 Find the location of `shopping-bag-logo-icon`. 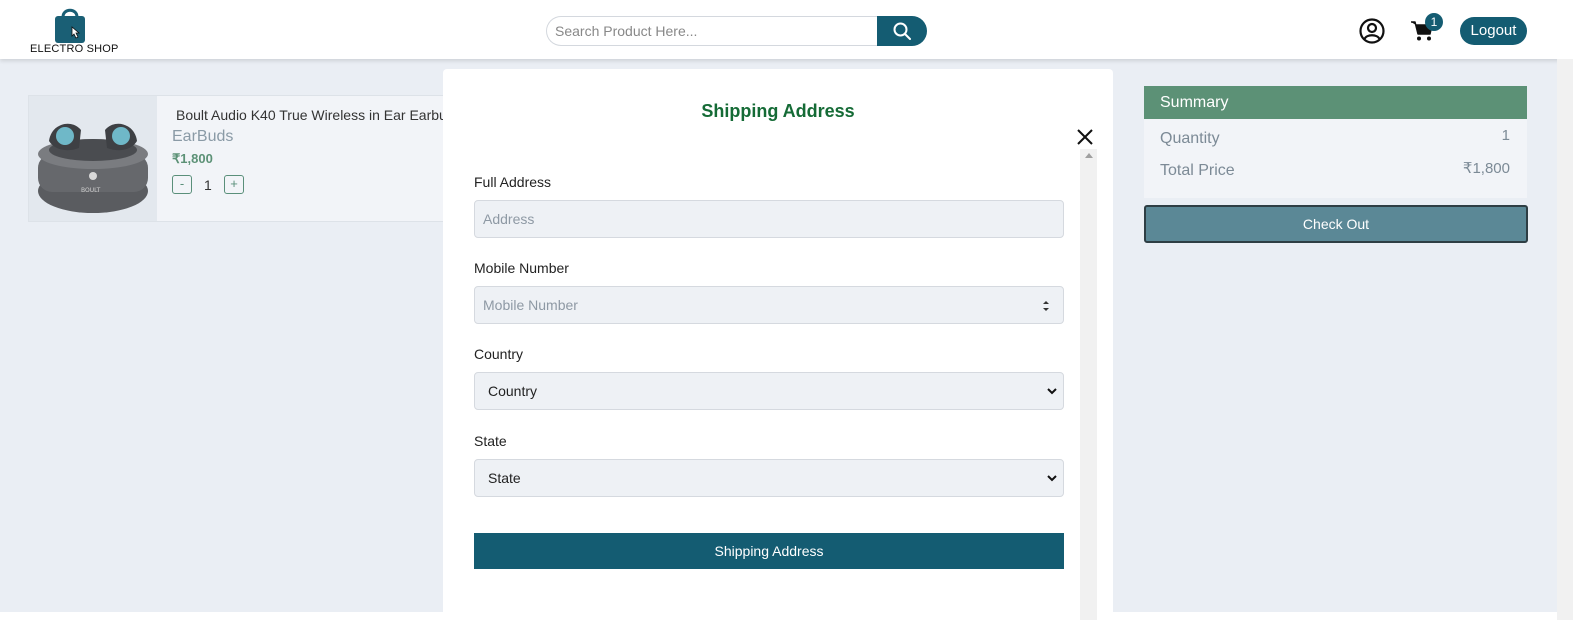

shopping-bag-logo-icon is located at coordinates (70, 25).